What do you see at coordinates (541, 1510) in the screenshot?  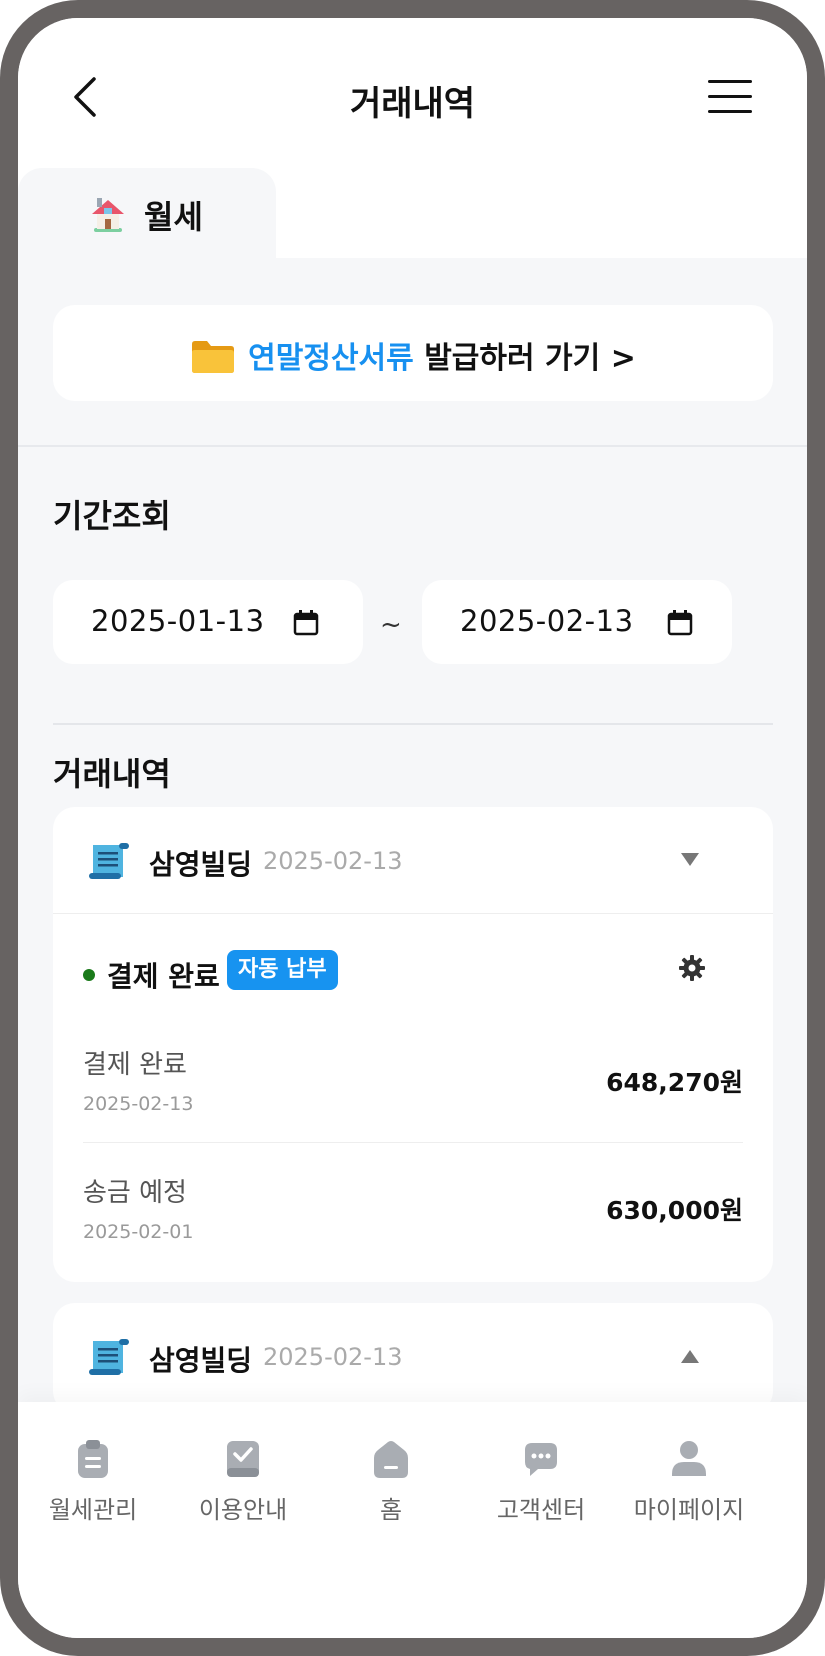 I see `nav-label: 고객센터` at bounding box center [541, 1510].